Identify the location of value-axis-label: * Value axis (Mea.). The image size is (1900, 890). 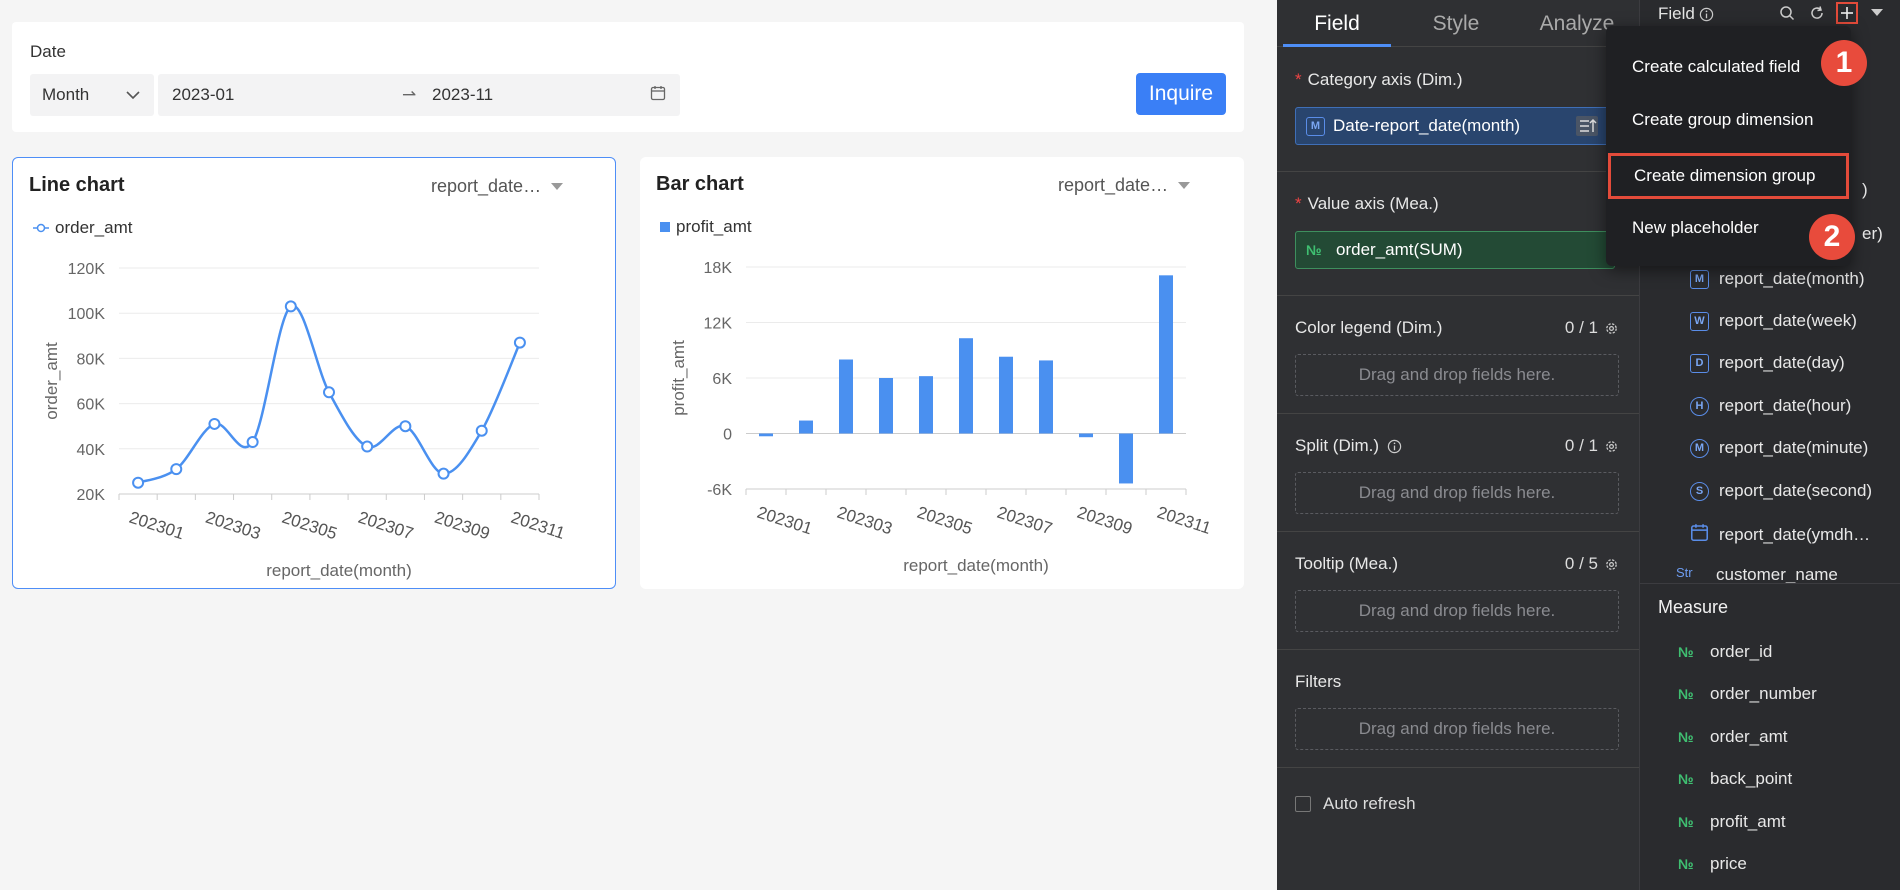
(1367, 203).